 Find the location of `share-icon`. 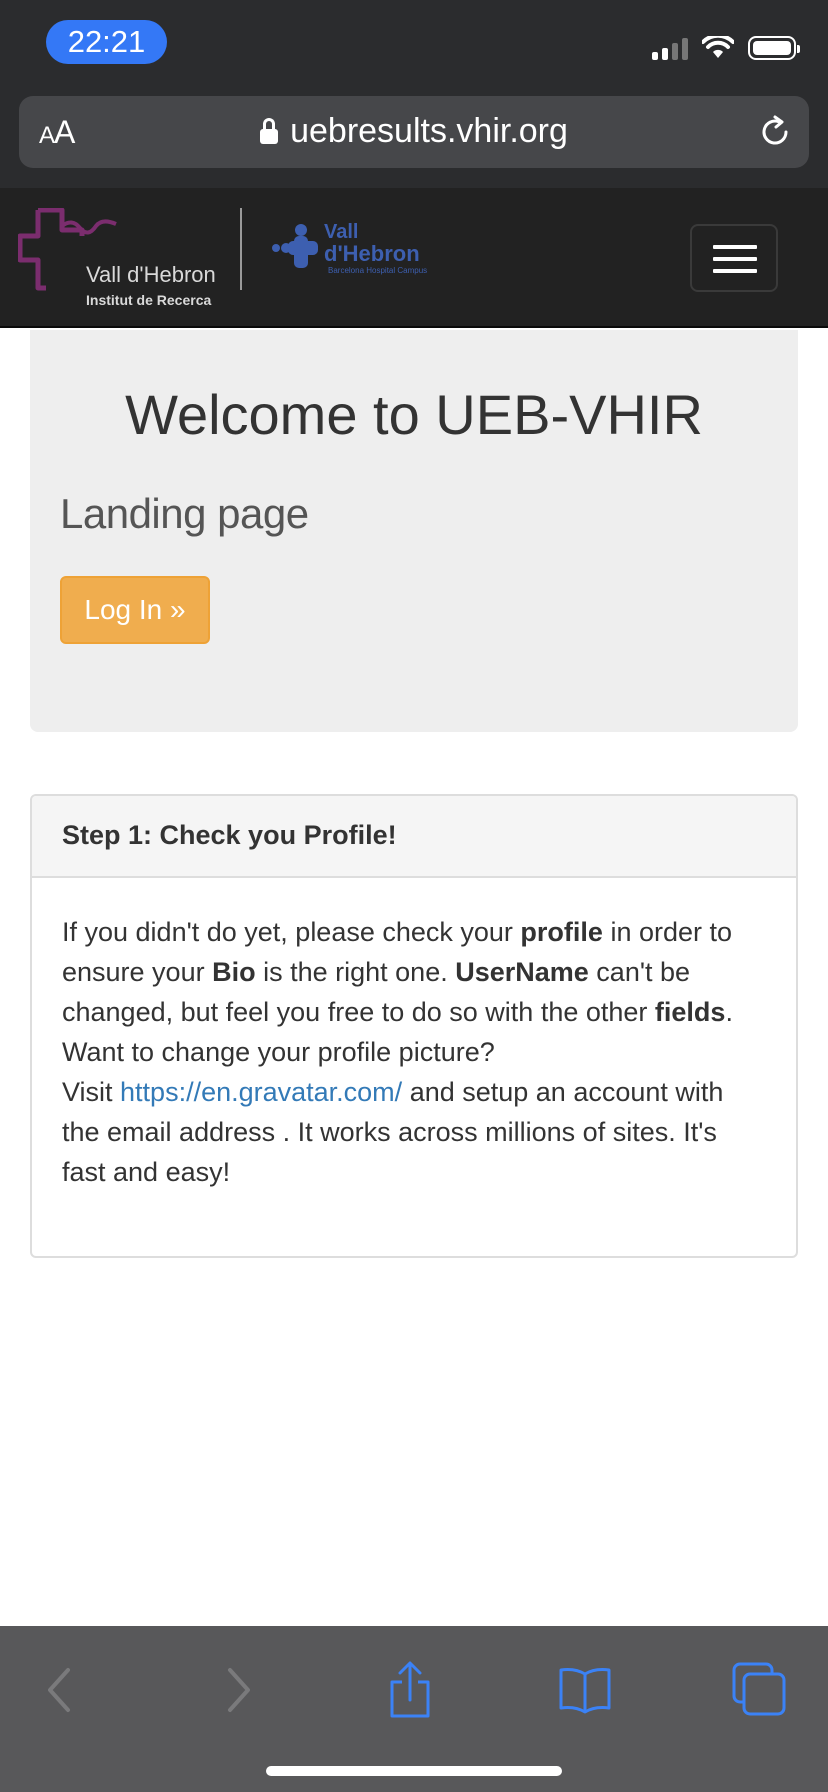

share-icon is located at coordinates (410, 1690).